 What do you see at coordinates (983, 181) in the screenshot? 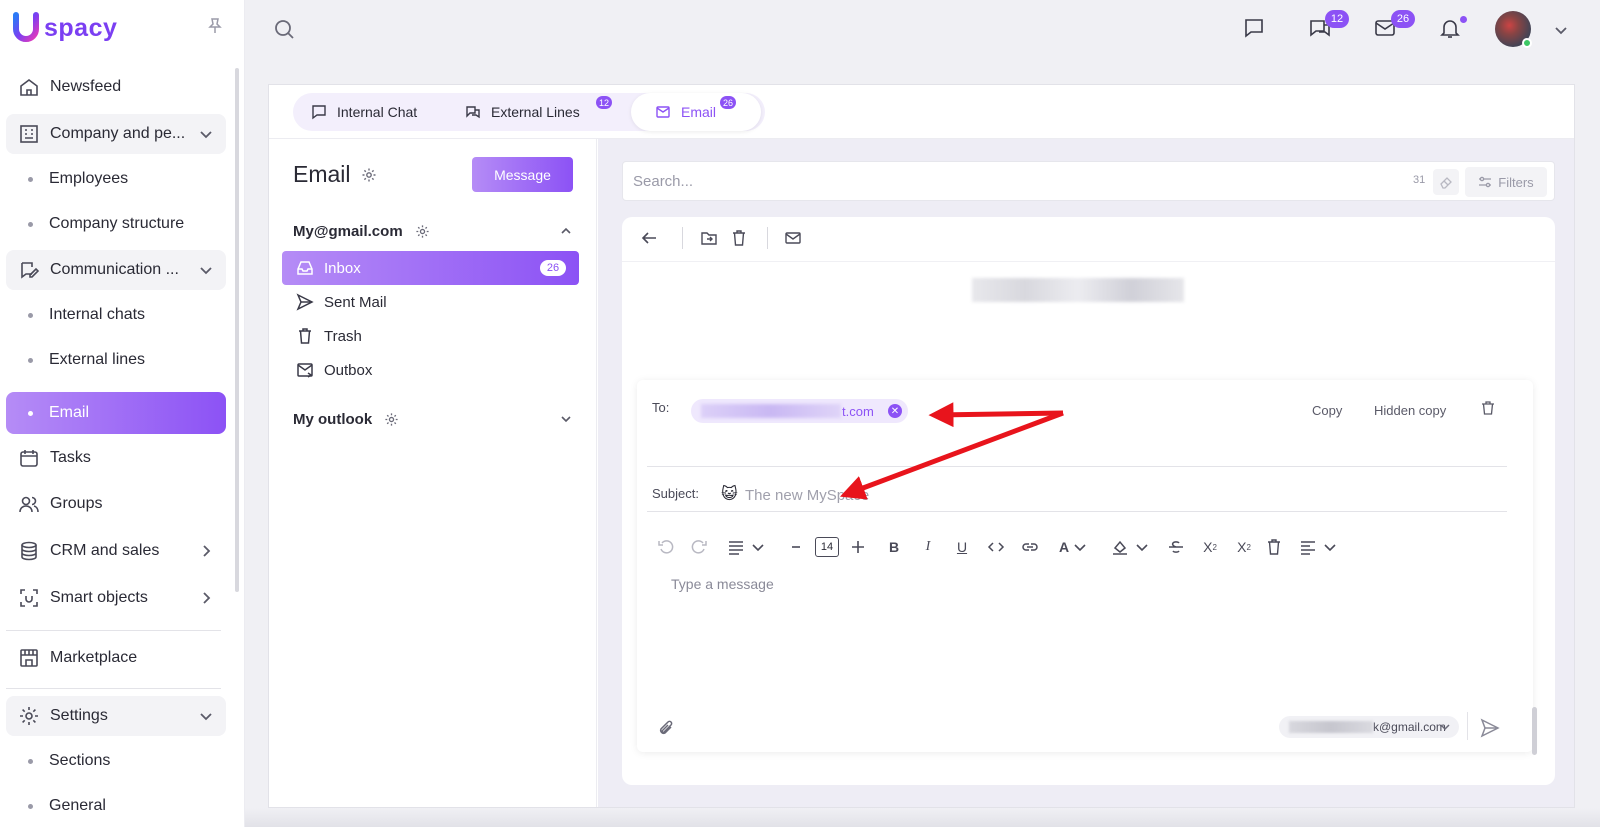
I see `search-input` at bounding box center [983, 181].